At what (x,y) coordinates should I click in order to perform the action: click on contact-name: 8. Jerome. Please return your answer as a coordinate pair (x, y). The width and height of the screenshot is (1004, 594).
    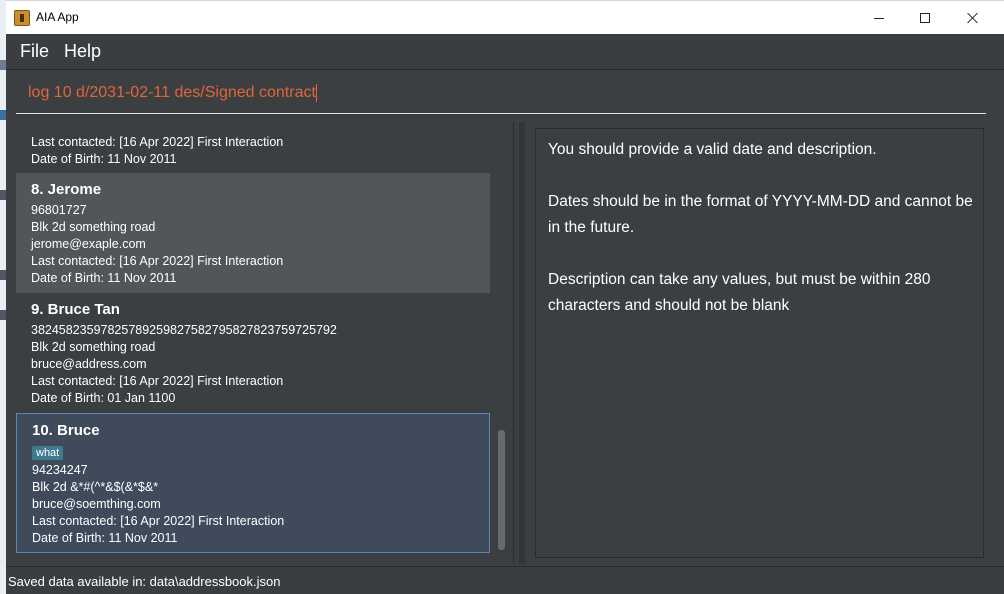
    Looking at the image, I should click on (66, 189).